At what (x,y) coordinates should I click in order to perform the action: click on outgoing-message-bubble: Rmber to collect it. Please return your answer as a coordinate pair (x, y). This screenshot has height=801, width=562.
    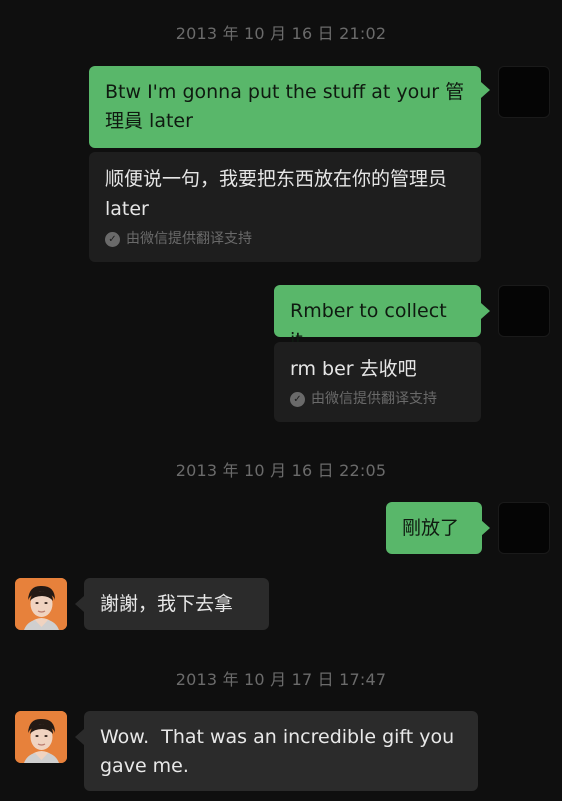
    Looking at the image, I should click on (377, 318).